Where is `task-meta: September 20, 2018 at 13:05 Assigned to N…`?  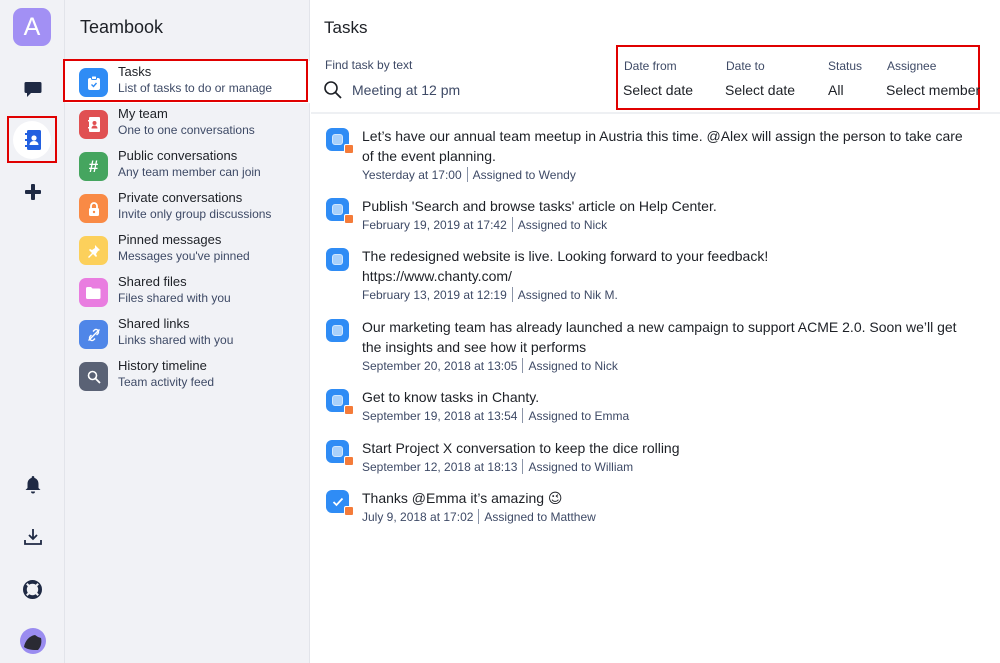
task-meta: September 20, 2018 at 13:05 Assigned to N… is located at coordinates (490, 365).